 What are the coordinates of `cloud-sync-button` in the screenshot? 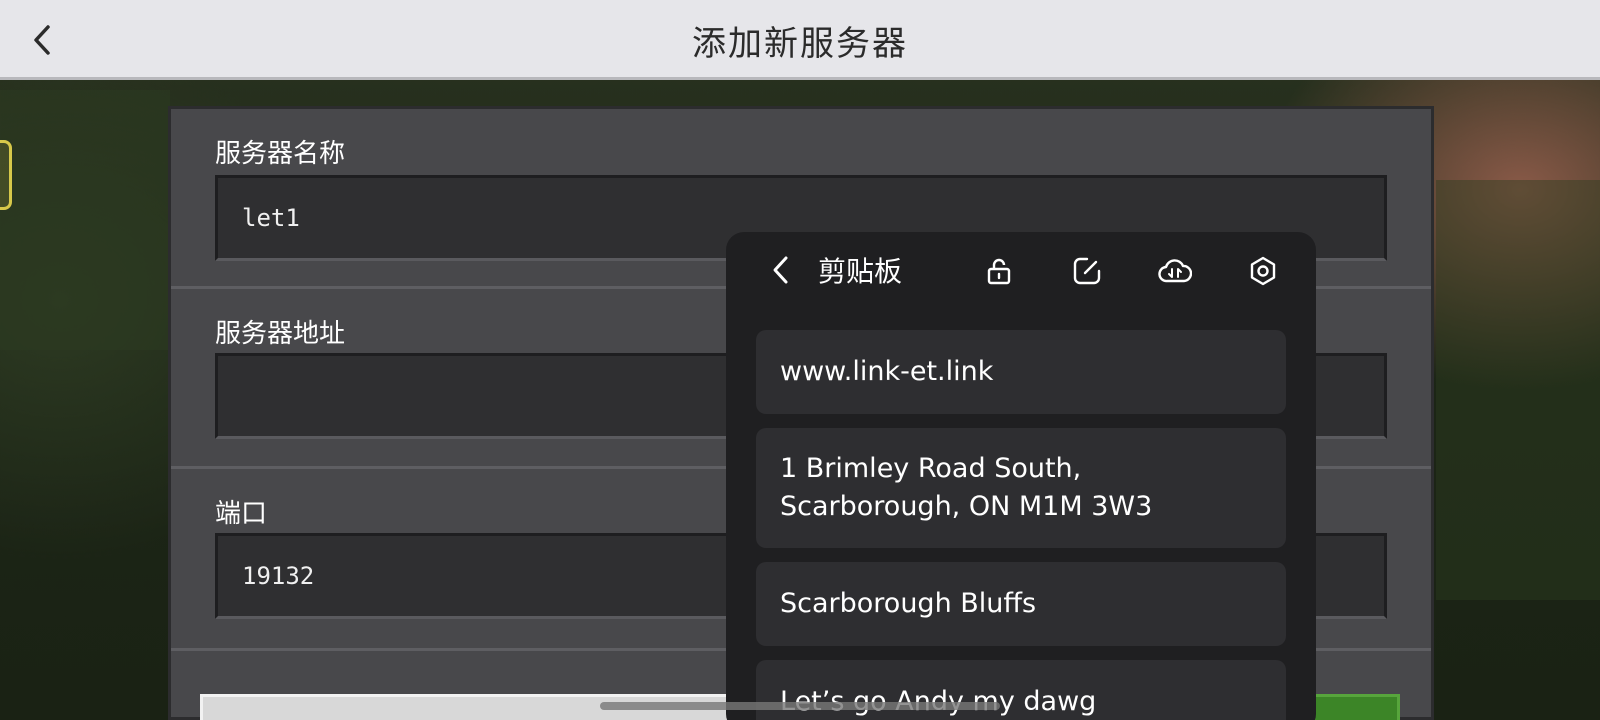 It's located at (1175, 271).